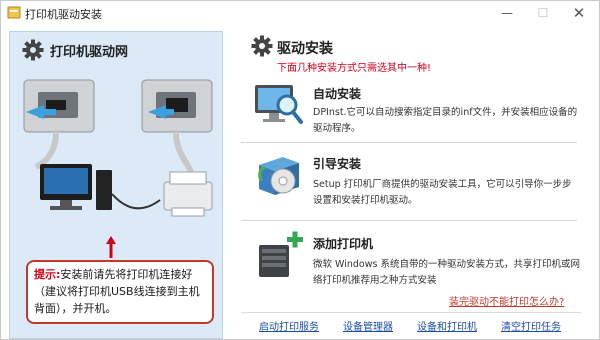 Image resolution: width=600 pixels, height=340 pixels. I want to click on window-title: 打印机驱动安装, so click(63, 14).